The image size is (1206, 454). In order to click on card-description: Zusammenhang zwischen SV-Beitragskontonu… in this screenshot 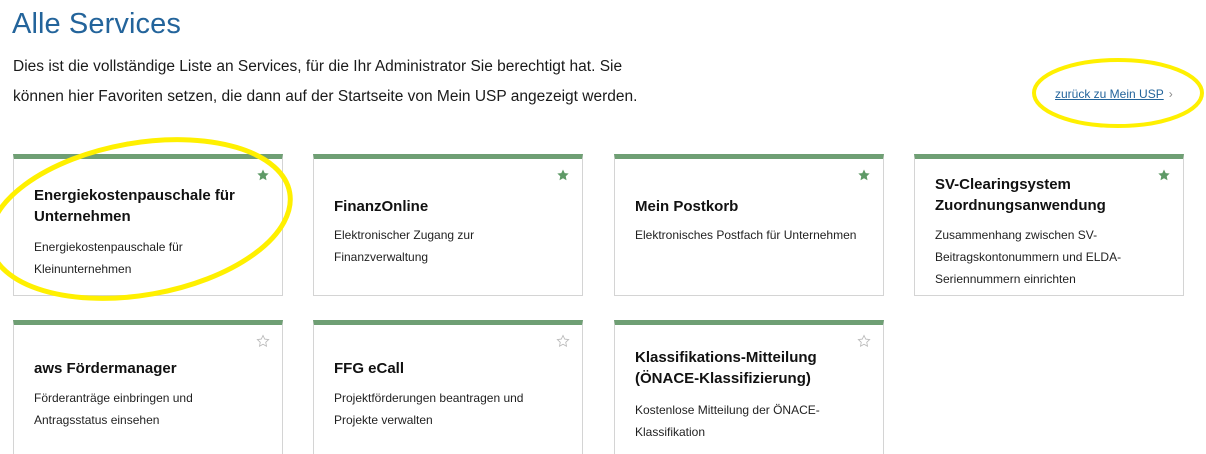, I will do `click(1028, 257)`.